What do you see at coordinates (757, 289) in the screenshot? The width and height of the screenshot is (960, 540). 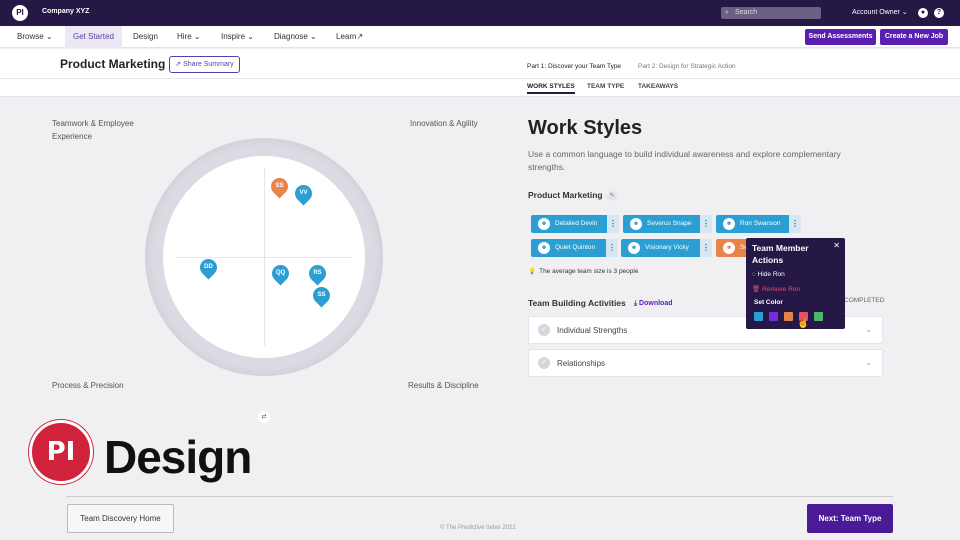 I see `trash-icon: 🗑` at bounding box center [757, 289].